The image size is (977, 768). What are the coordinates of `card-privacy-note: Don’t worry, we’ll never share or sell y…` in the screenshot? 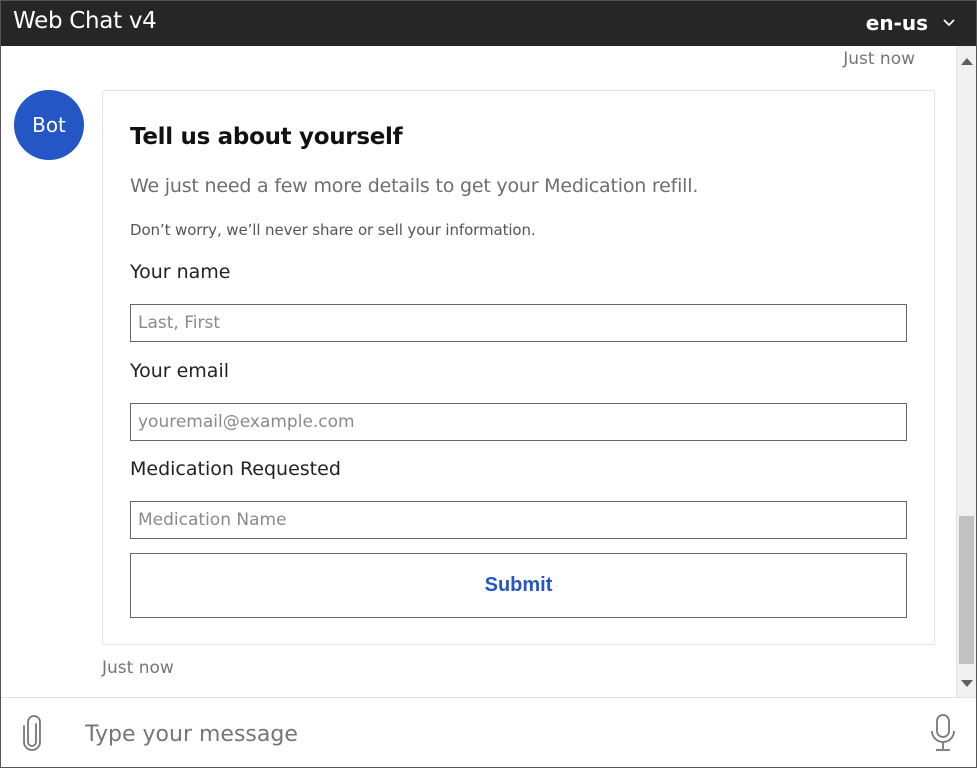 It's located at (333, 230).